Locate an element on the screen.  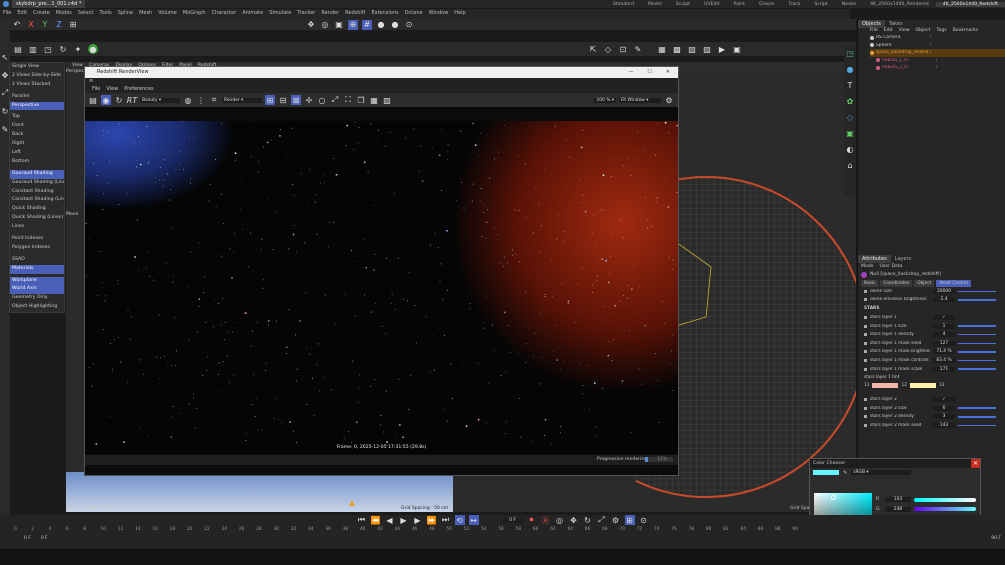
close-icon: ✕ is located at coordinates (668, 72).